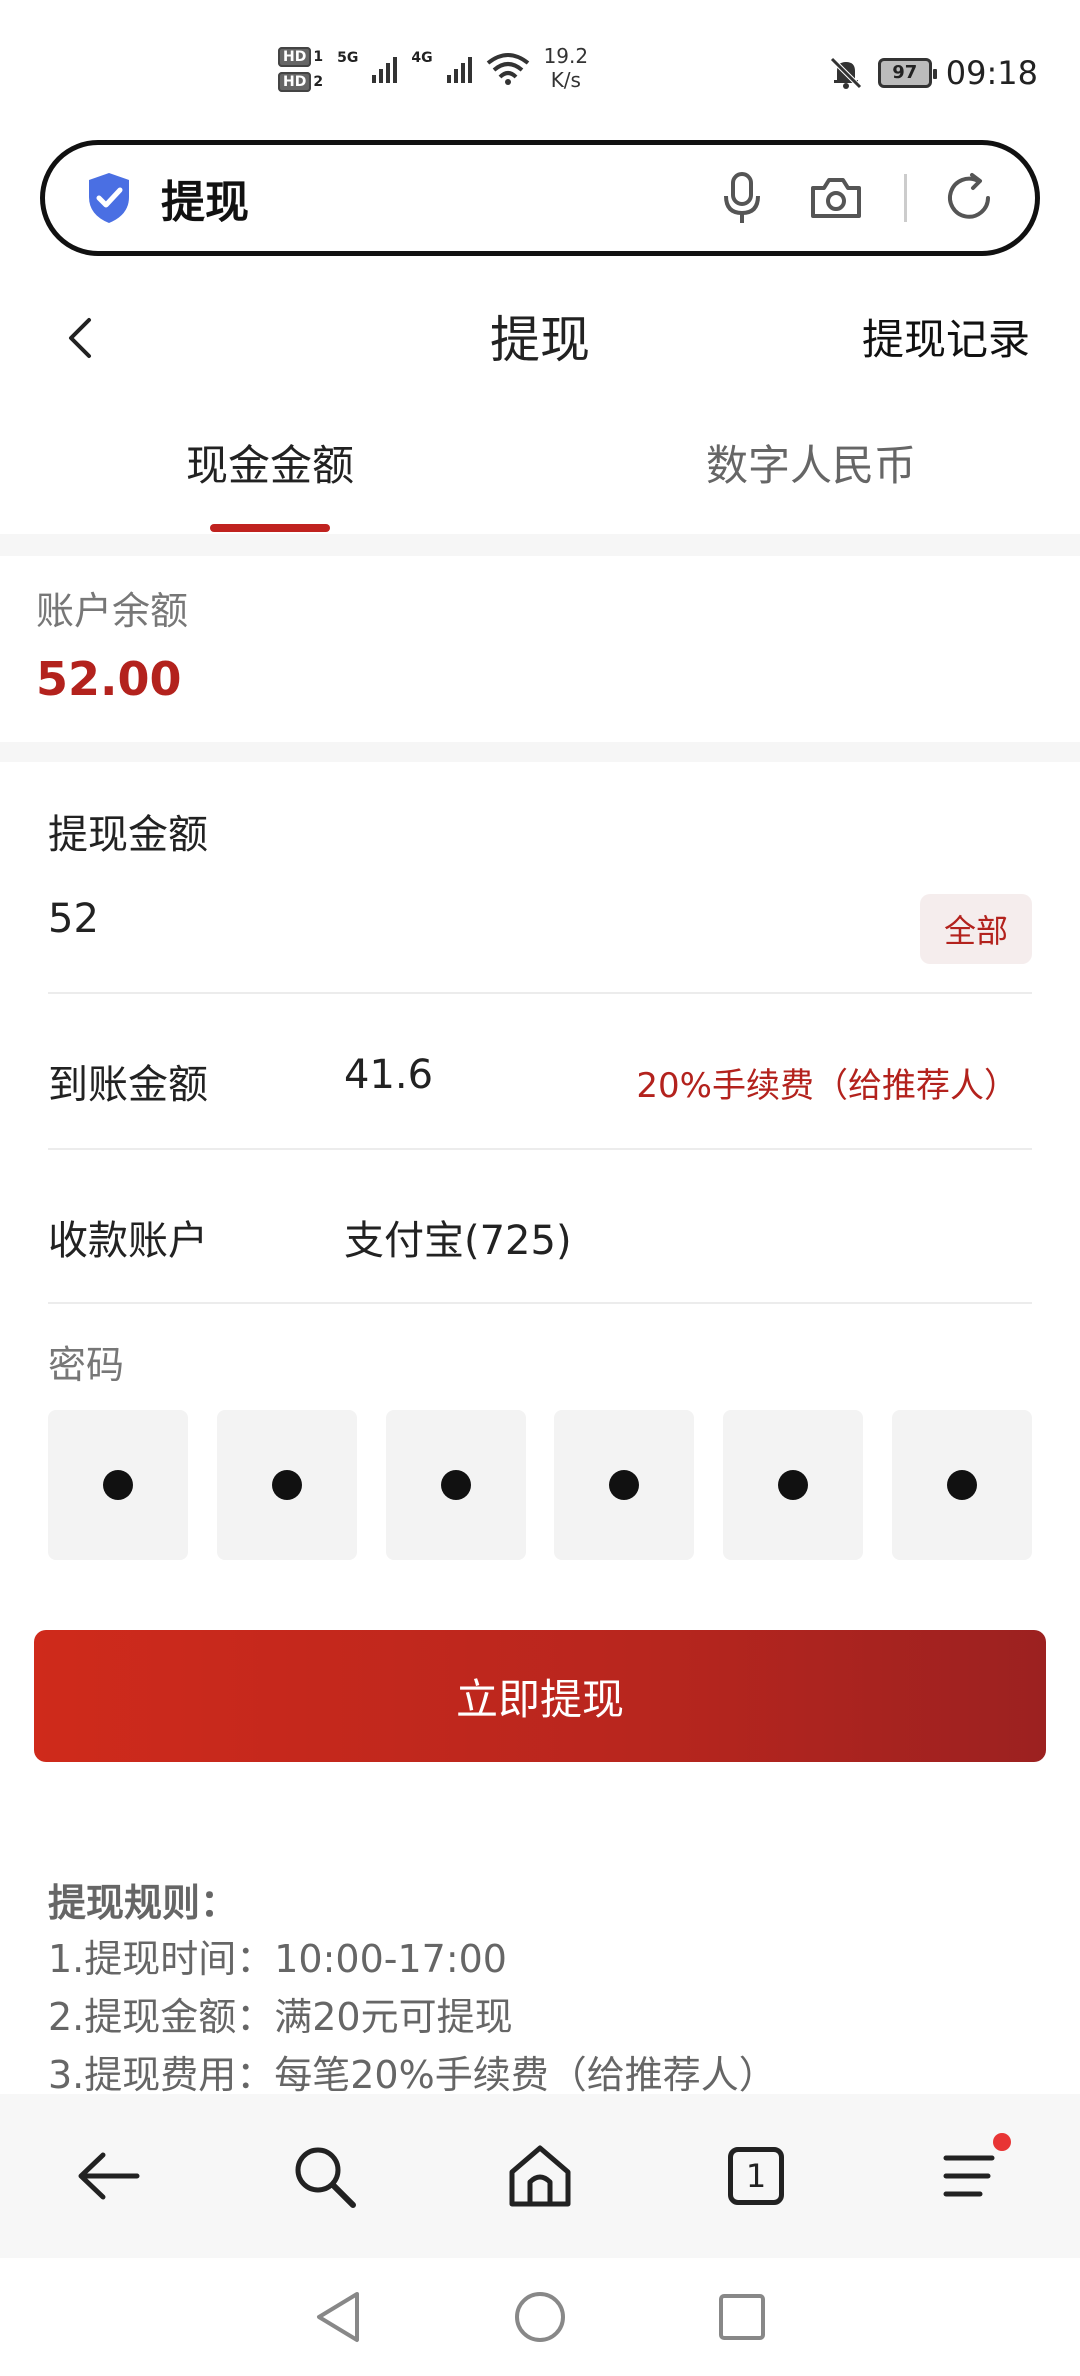 The width and height of the screenshot is (1080, 2376). I want to click on tabs-button: 1, so click(756, 2176).